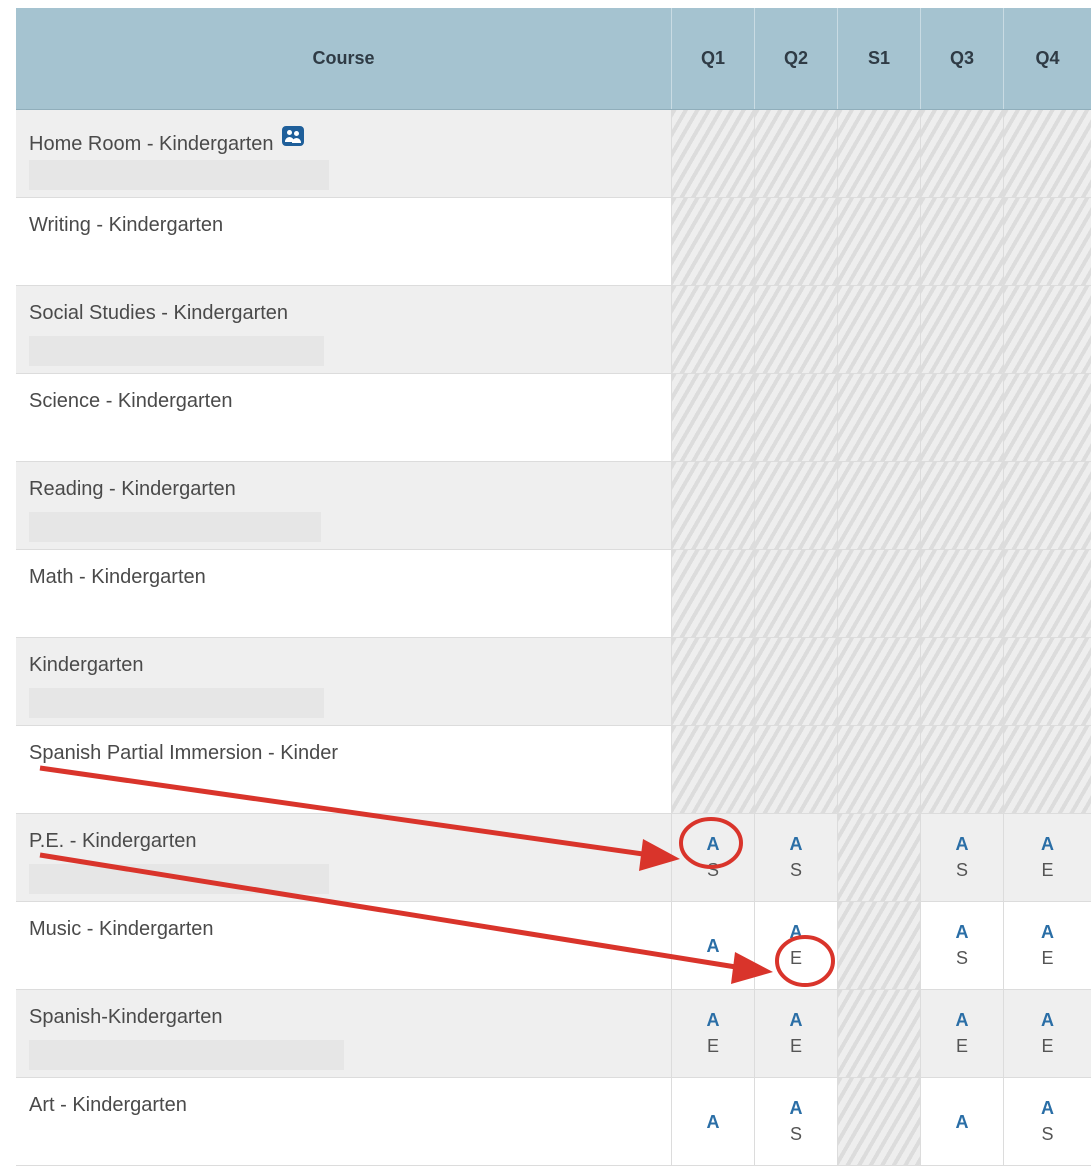  What do you see at coordinates (344, 153) in the screenshot?
I see `course-cell: Home Room - Kindergarten` at bounding box center [344, 153].